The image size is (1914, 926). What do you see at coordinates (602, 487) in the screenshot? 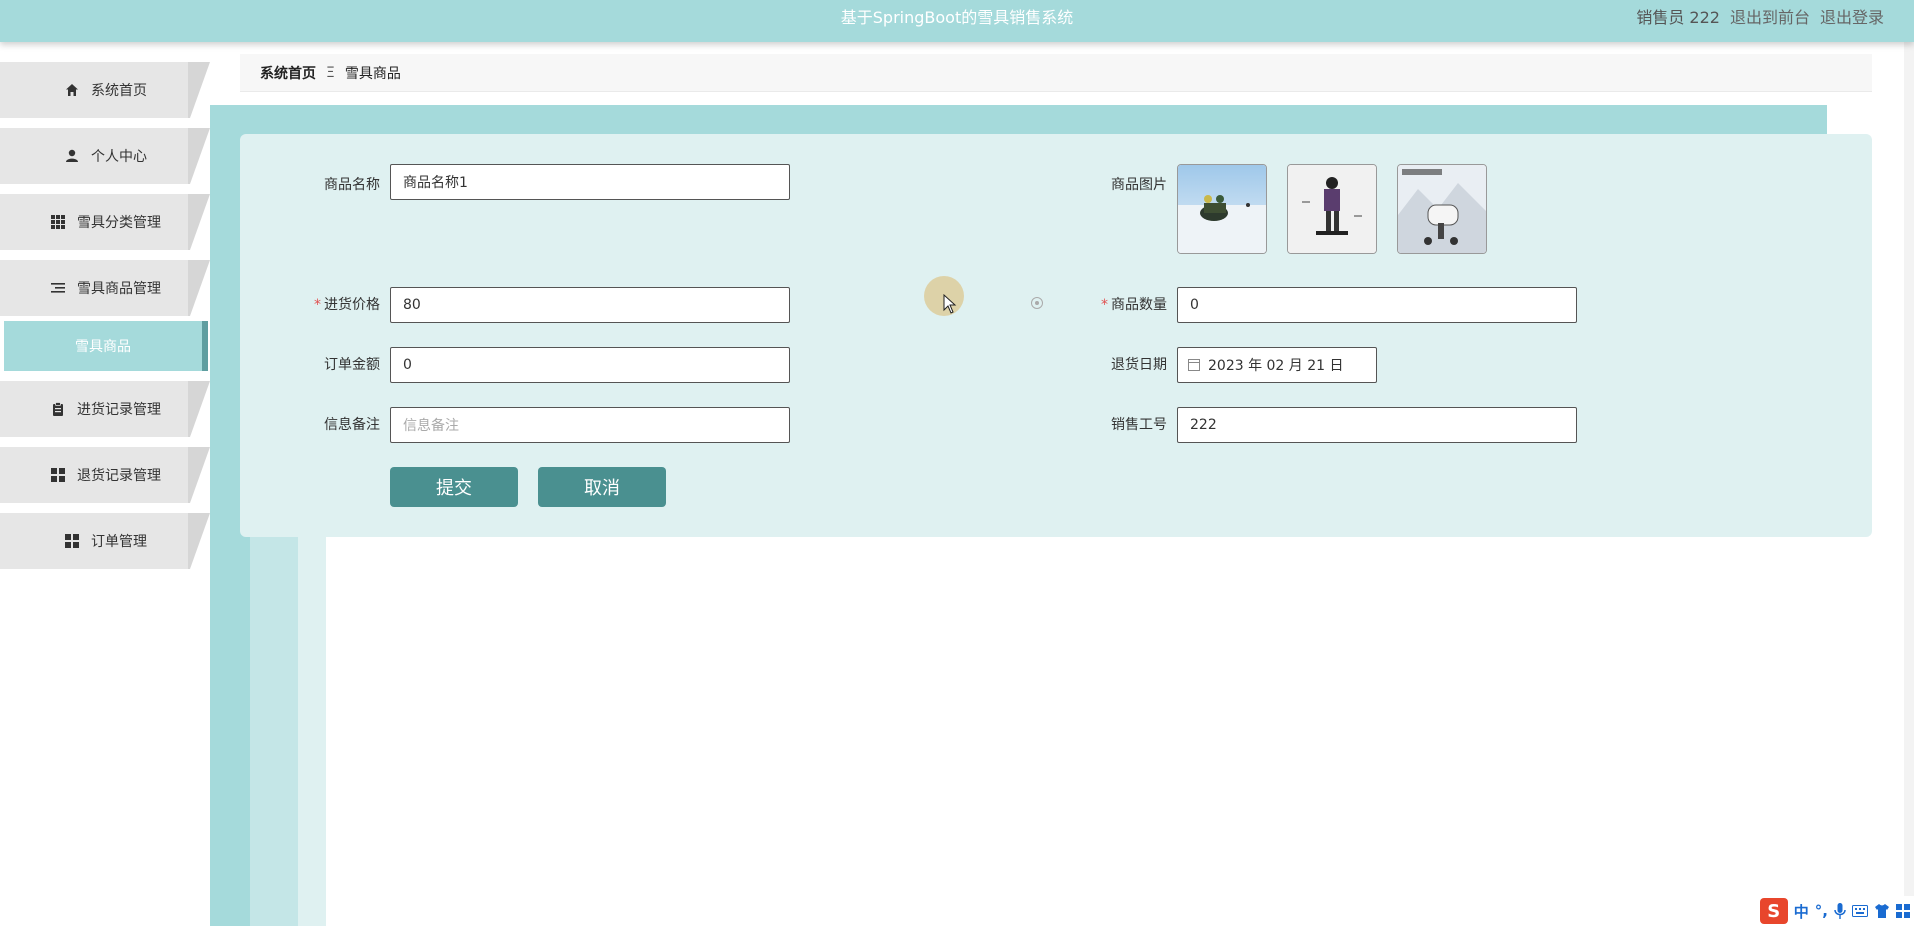
I see `cancel-button: 取消` at bounding box center [602, 487].